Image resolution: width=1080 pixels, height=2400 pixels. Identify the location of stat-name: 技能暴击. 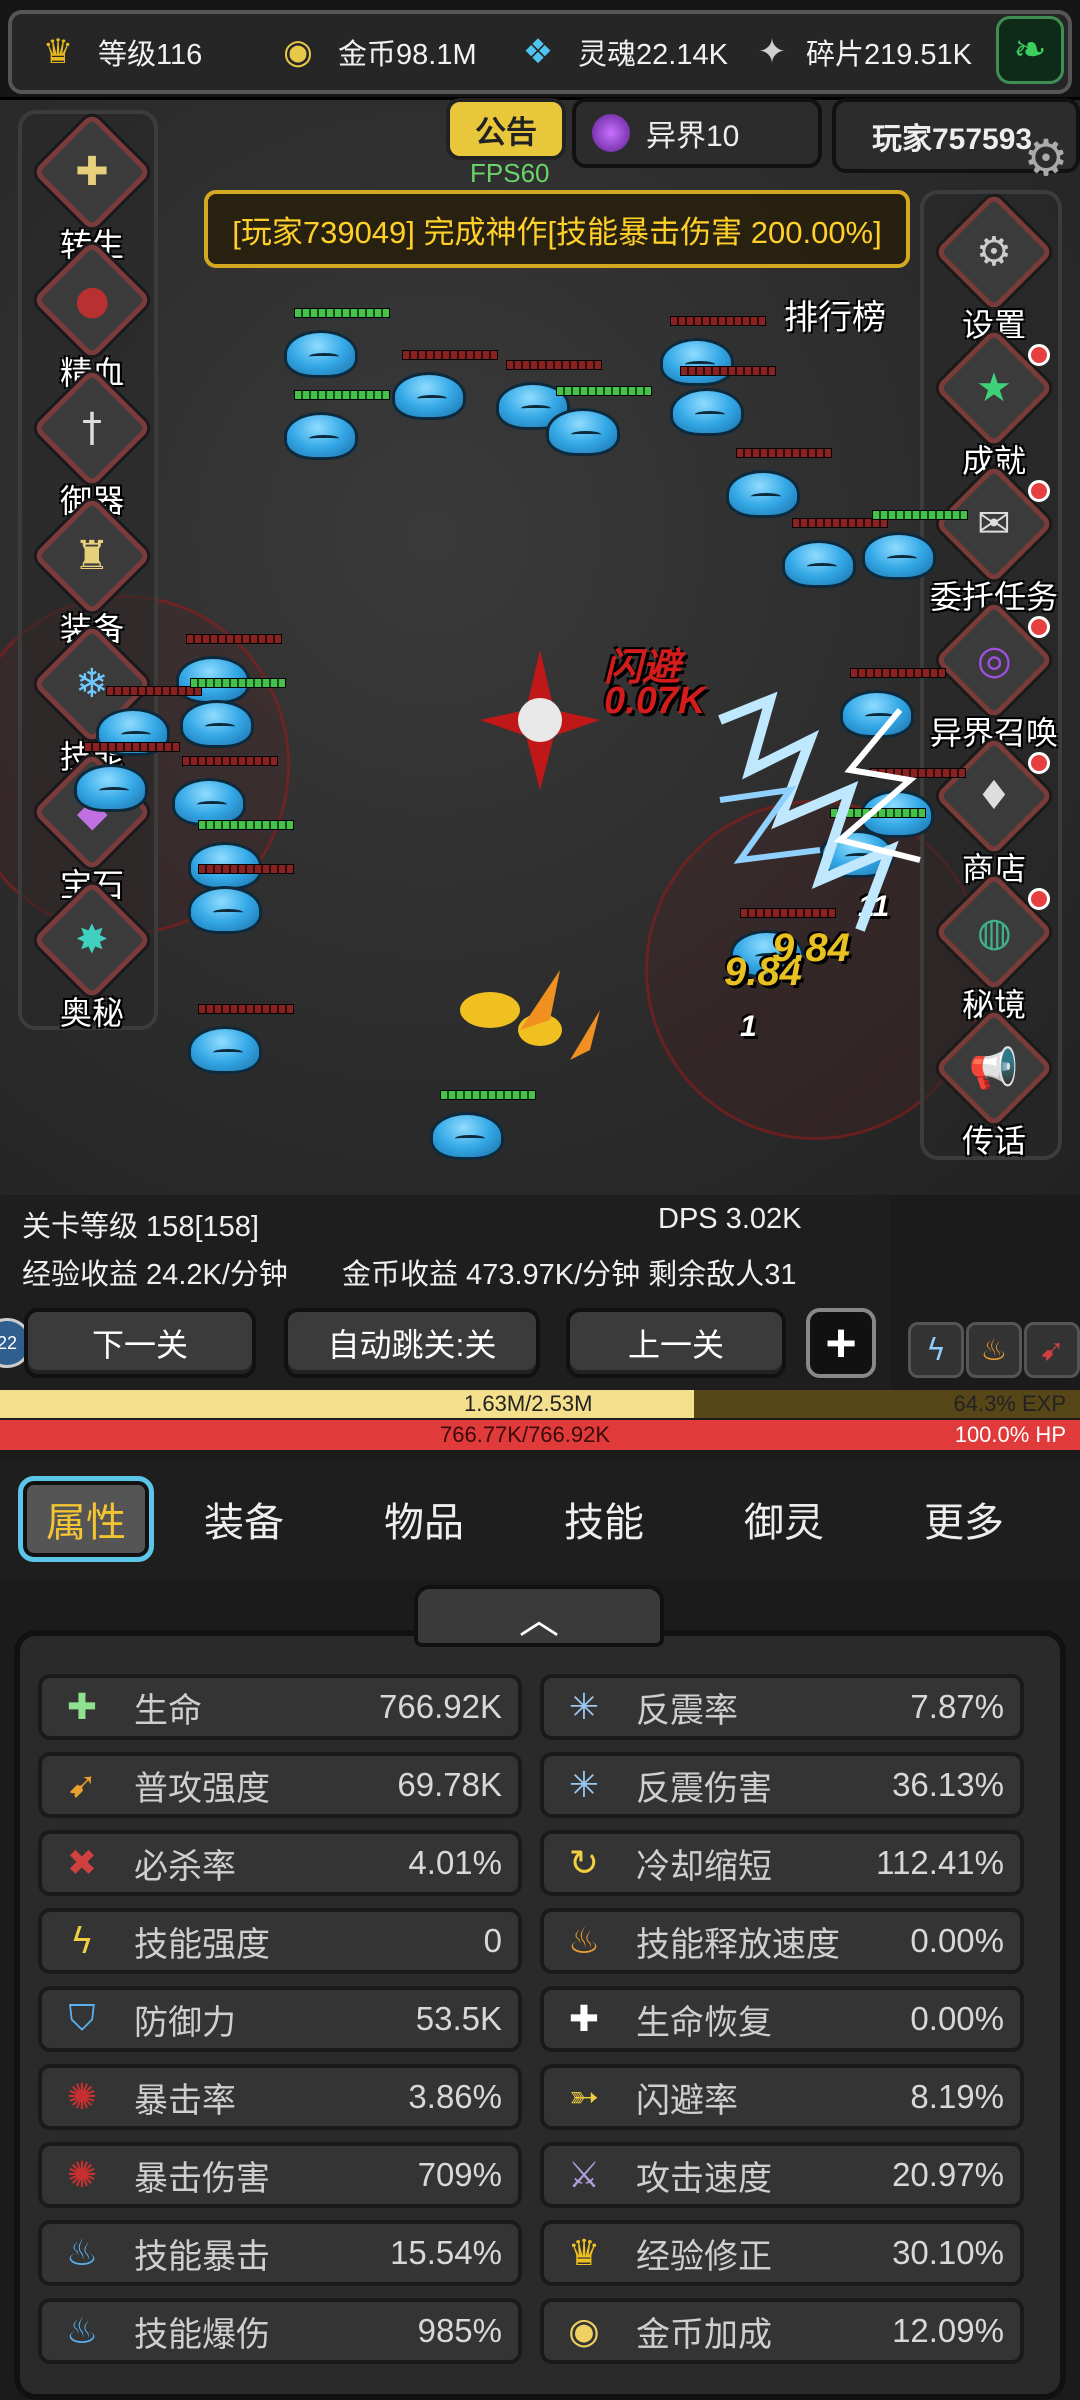
(202, 2256).